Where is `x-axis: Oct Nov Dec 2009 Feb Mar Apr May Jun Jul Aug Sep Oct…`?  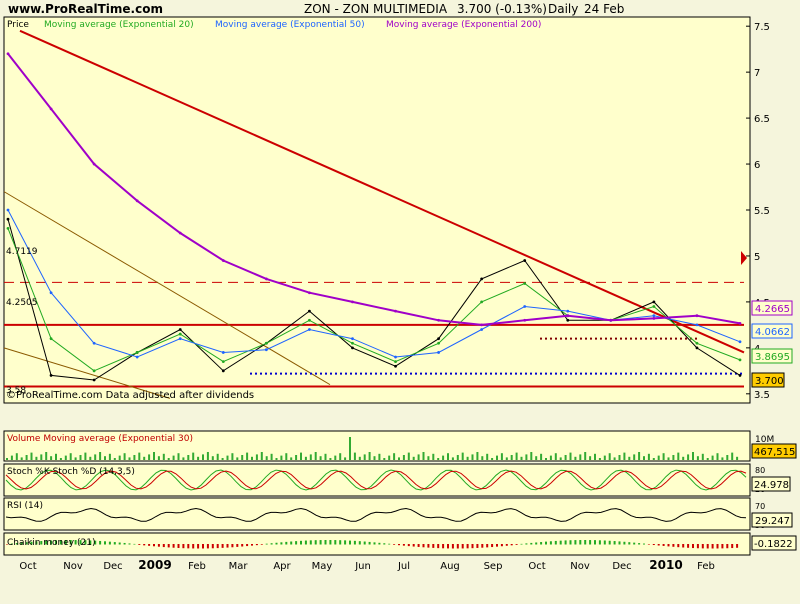
x-axis: Oct Nov Dec 2009 Feb Mar Apr May Jun Jul Aug Sep Oct… is located at coordinates (367, 565).